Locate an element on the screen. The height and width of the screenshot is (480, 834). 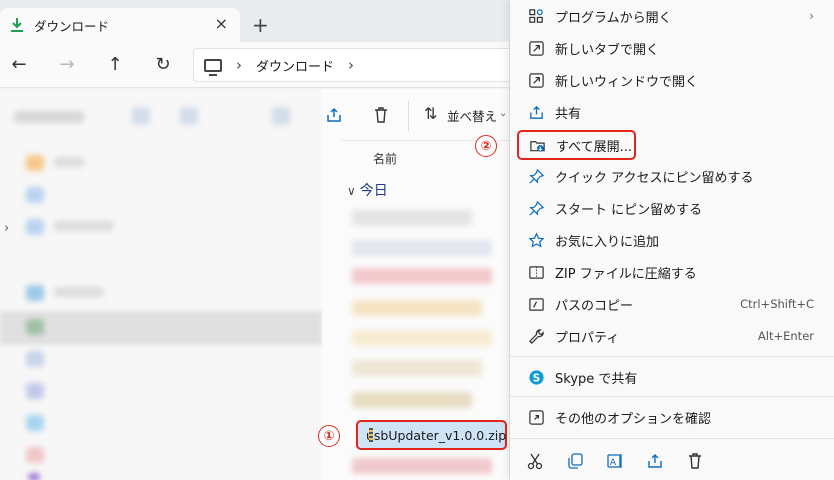
menu-add-favorites: お気に入りに追加 is located at coordinates (673, 240).